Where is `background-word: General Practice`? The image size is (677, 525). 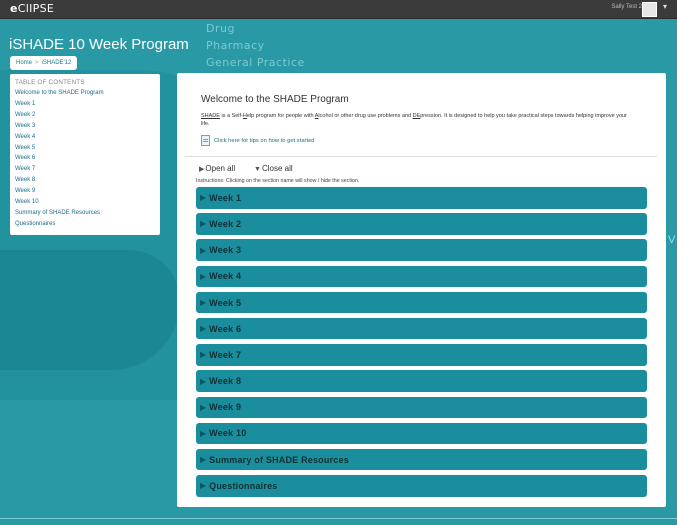 background-word: General Practice is located at coordinates (255, 62).